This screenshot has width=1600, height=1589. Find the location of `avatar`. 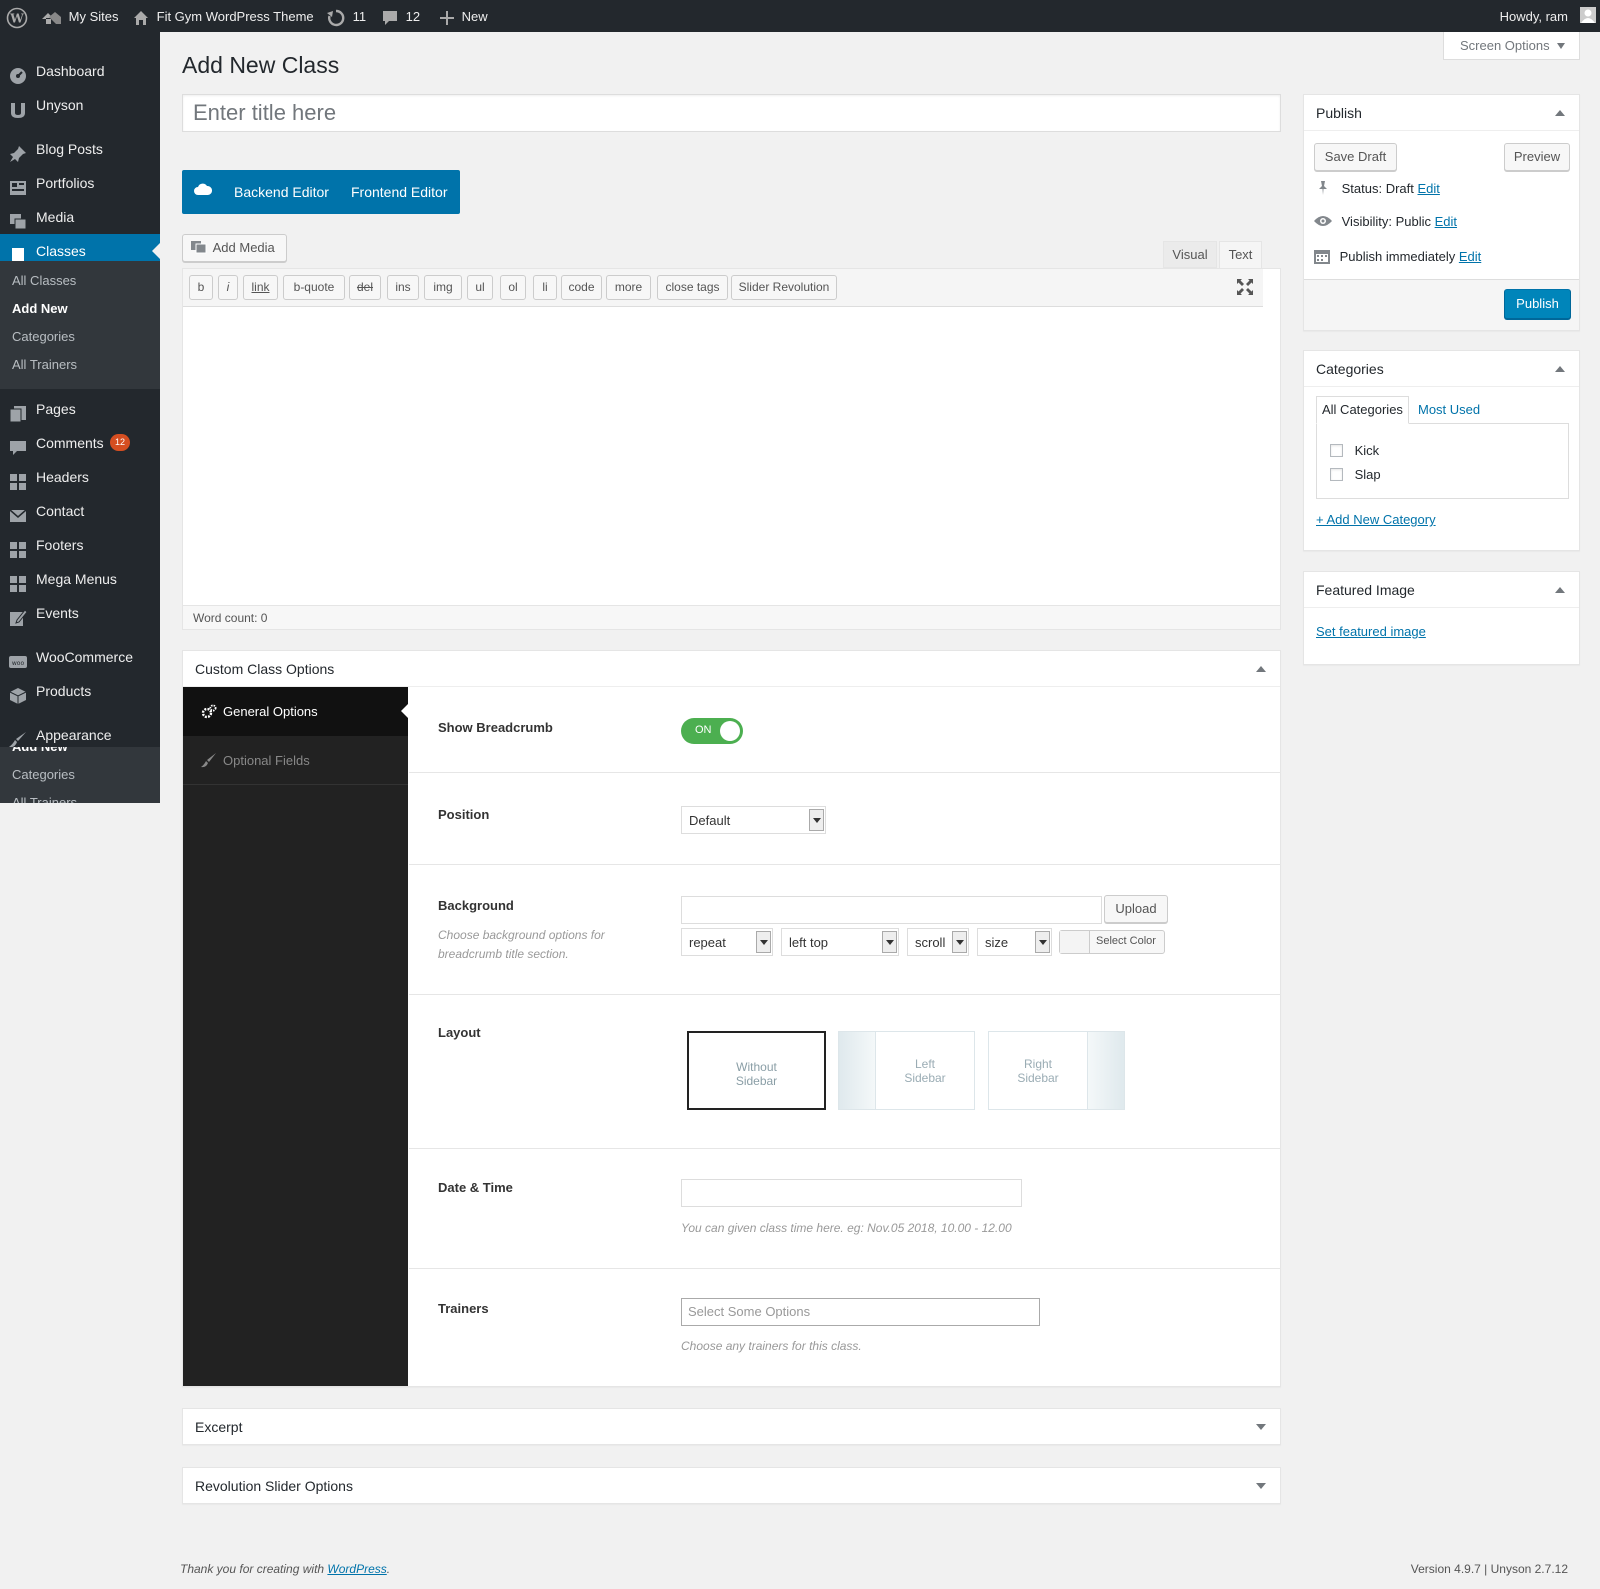

avatar is located at coordinates (1588, 15).